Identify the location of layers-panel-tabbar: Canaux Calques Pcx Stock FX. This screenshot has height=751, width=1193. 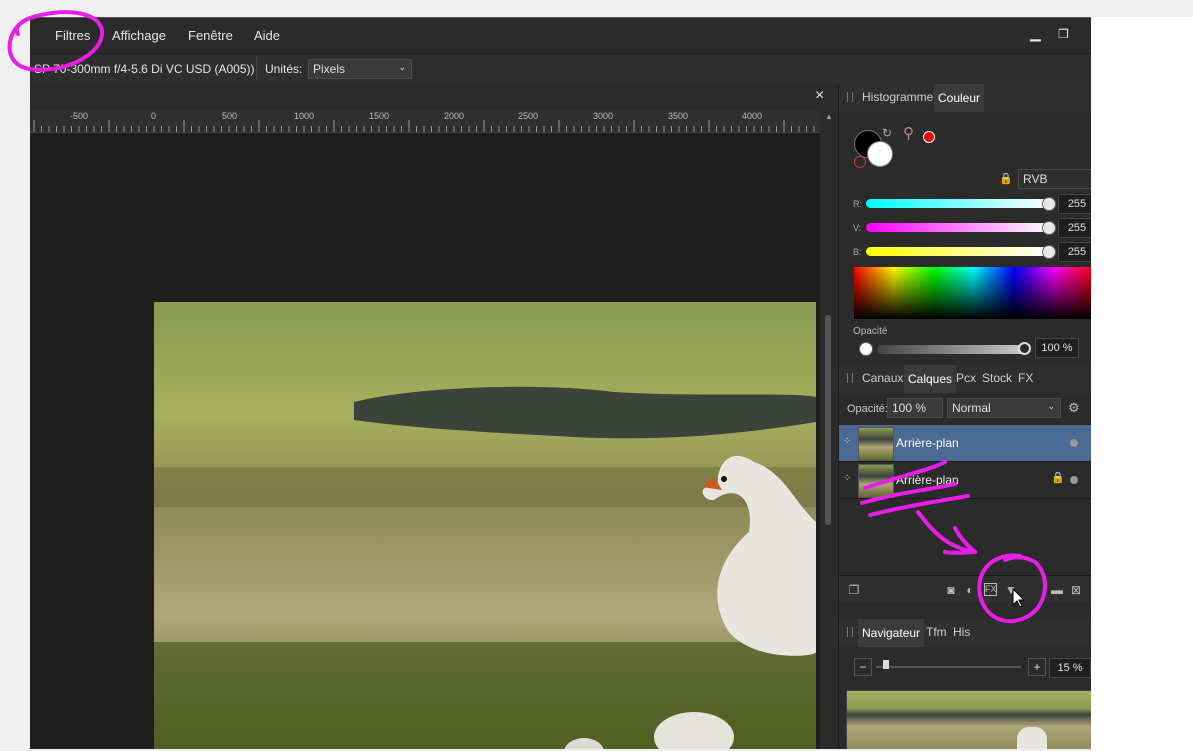
(965, 379).